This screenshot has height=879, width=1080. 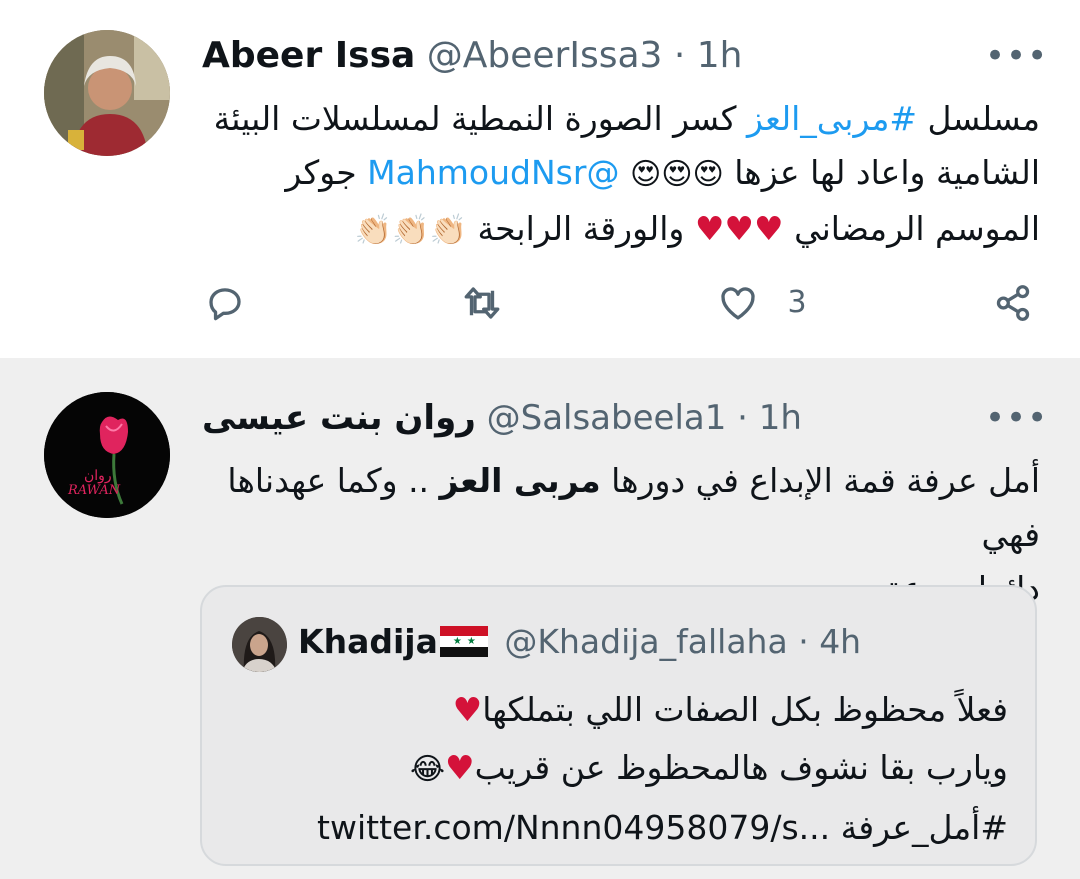 I want to click on tweet-header: روان بنت عيسى @Salsabeela1 · 1h, so click(x=502, y=418).